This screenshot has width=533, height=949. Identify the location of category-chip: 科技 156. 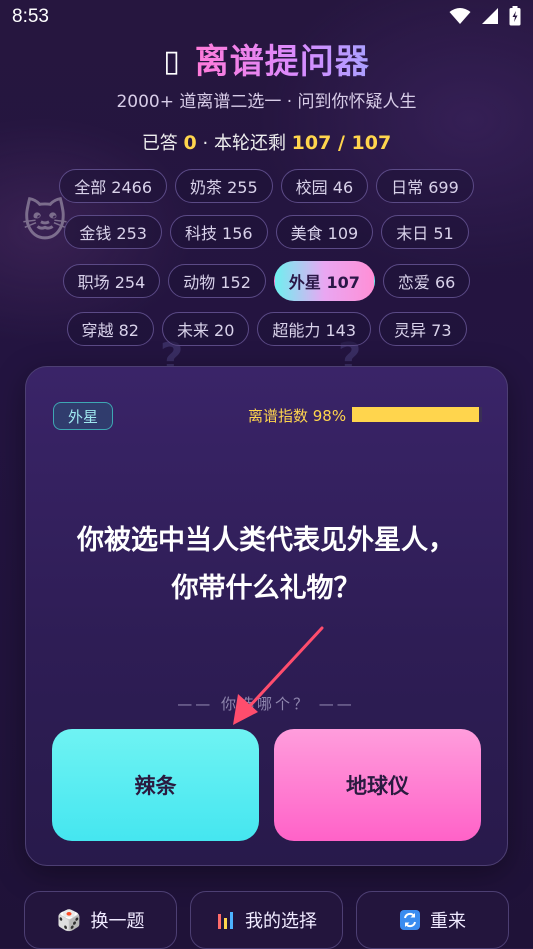
(218, 232).